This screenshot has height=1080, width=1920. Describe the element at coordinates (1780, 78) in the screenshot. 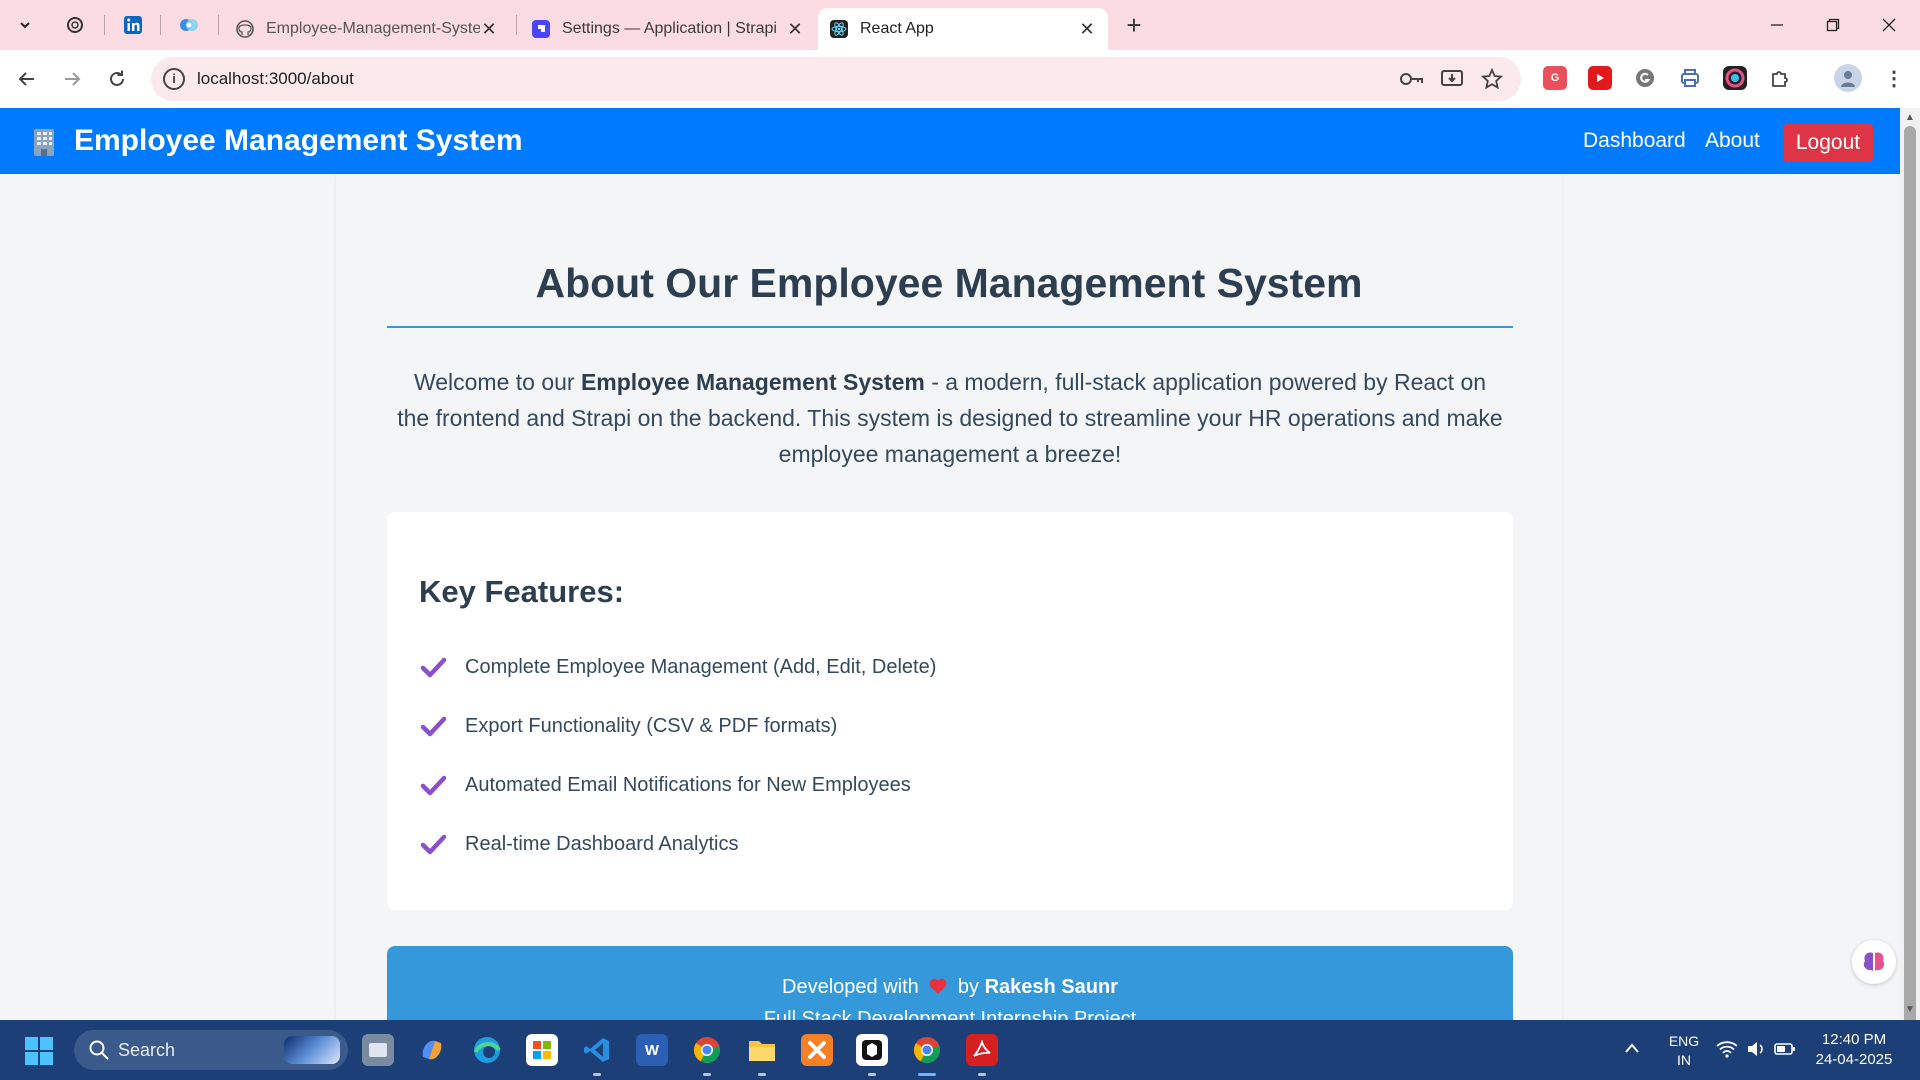

I see `extensions-puzzle-icon` at that location.